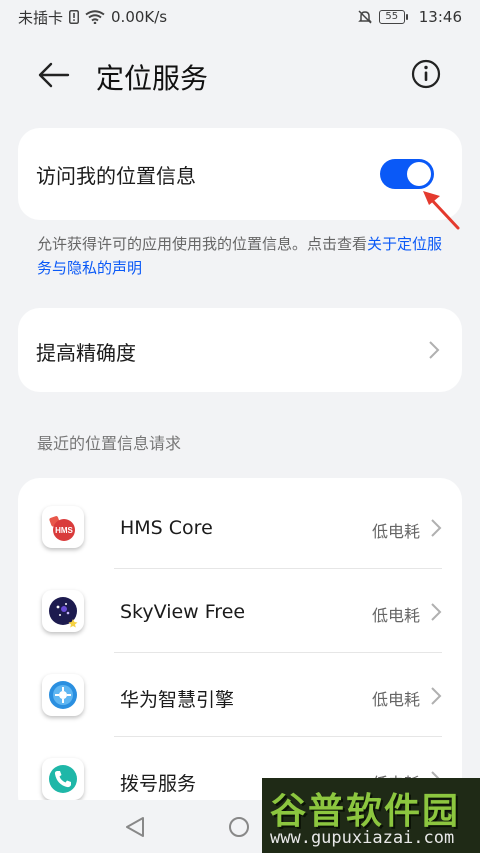 Image resolution: width=480 pixels, height=853 pixels. I want to click on huawei-engine-icon, so click(63, 695).